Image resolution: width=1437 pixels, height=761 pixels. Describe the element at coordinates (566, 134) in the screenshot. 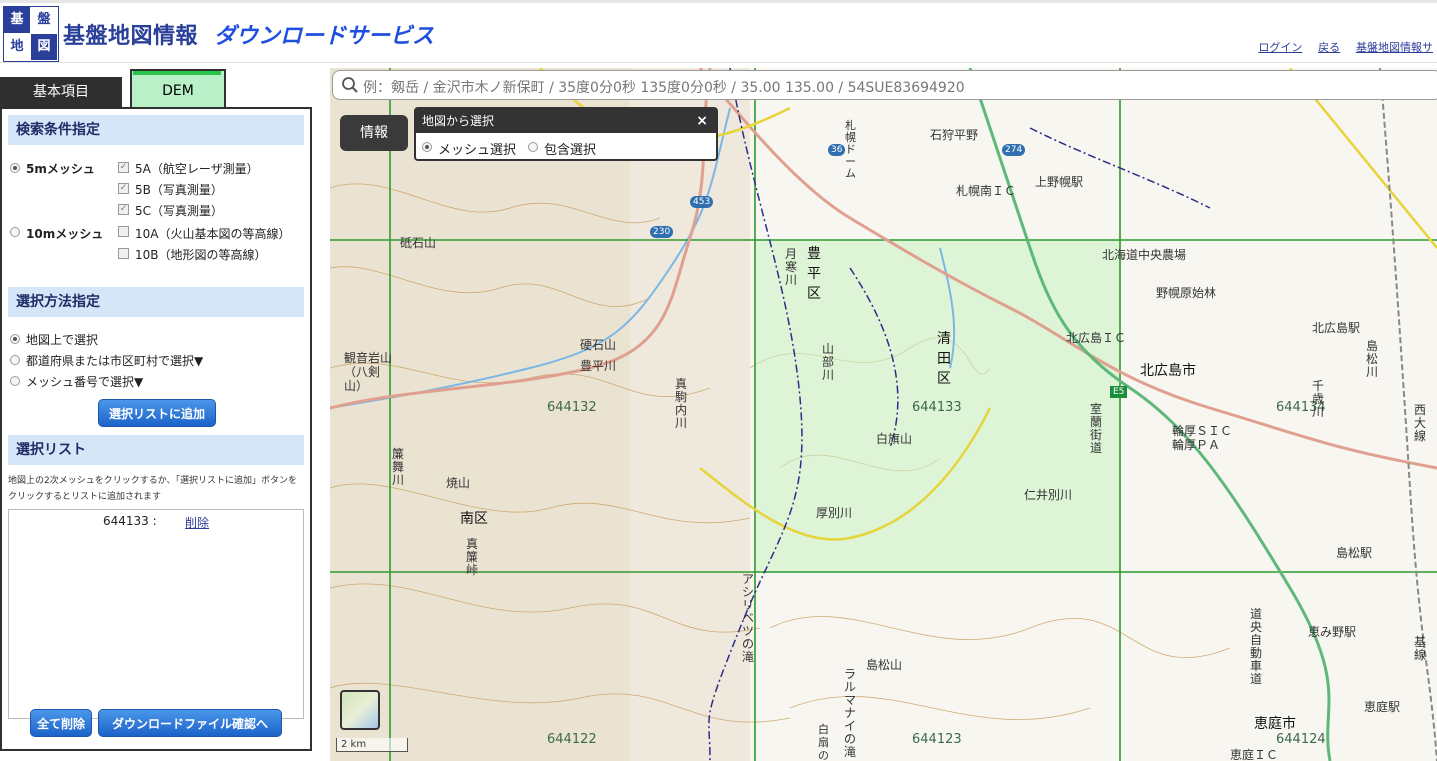

I see `map-select-popup: 地図から選択 × メッシュ選択 包含選択` at that location.